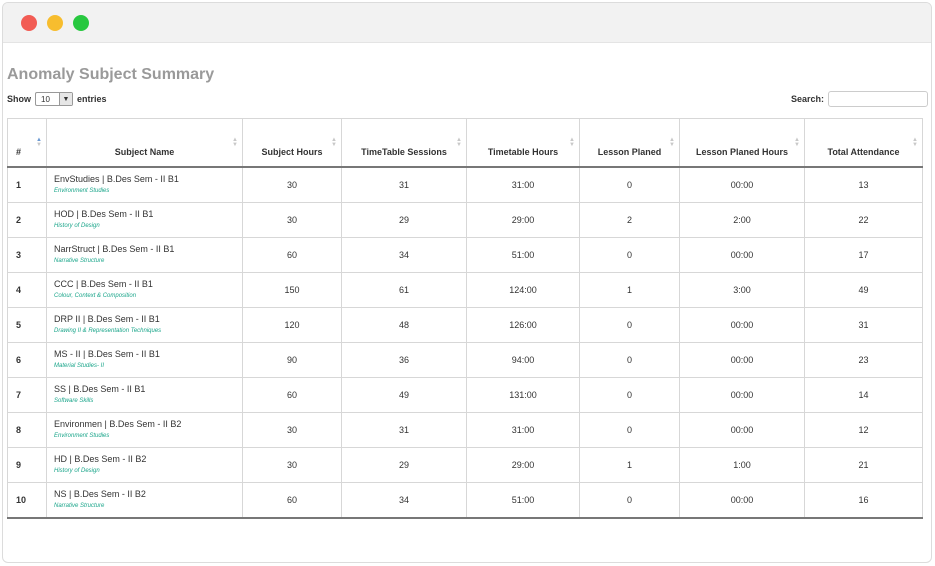 This screenshot has height=566, width=935. What do you see at coordinates (27, 220) in the screenshot?
I see `cell-number: 2` at bounding box center [27, 220].